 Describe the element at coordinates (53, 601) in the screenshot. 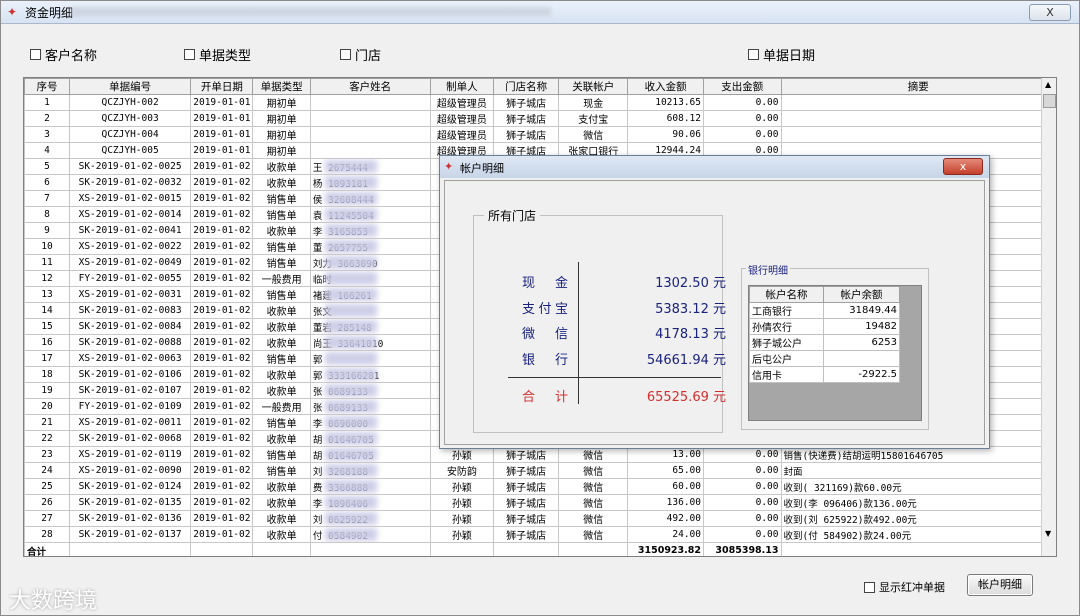

I see `watermark-logo: 大数跨境` at that location.